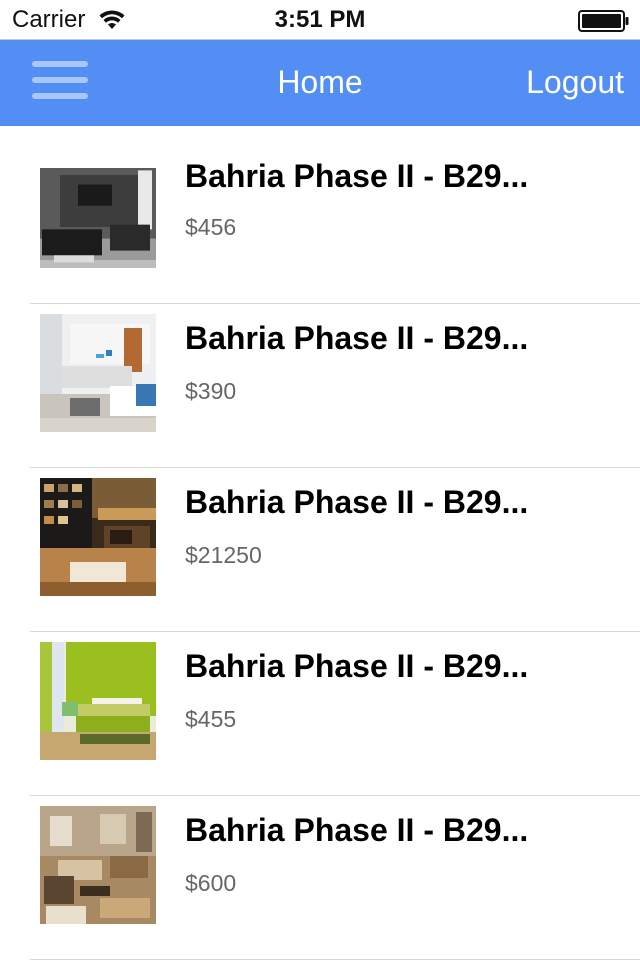 This screenshot has width=640, height=960. What do you see at coordinates (223, 555) in the screenshot?
I see `listing-price: $21250` at bounding box center [223, 555].